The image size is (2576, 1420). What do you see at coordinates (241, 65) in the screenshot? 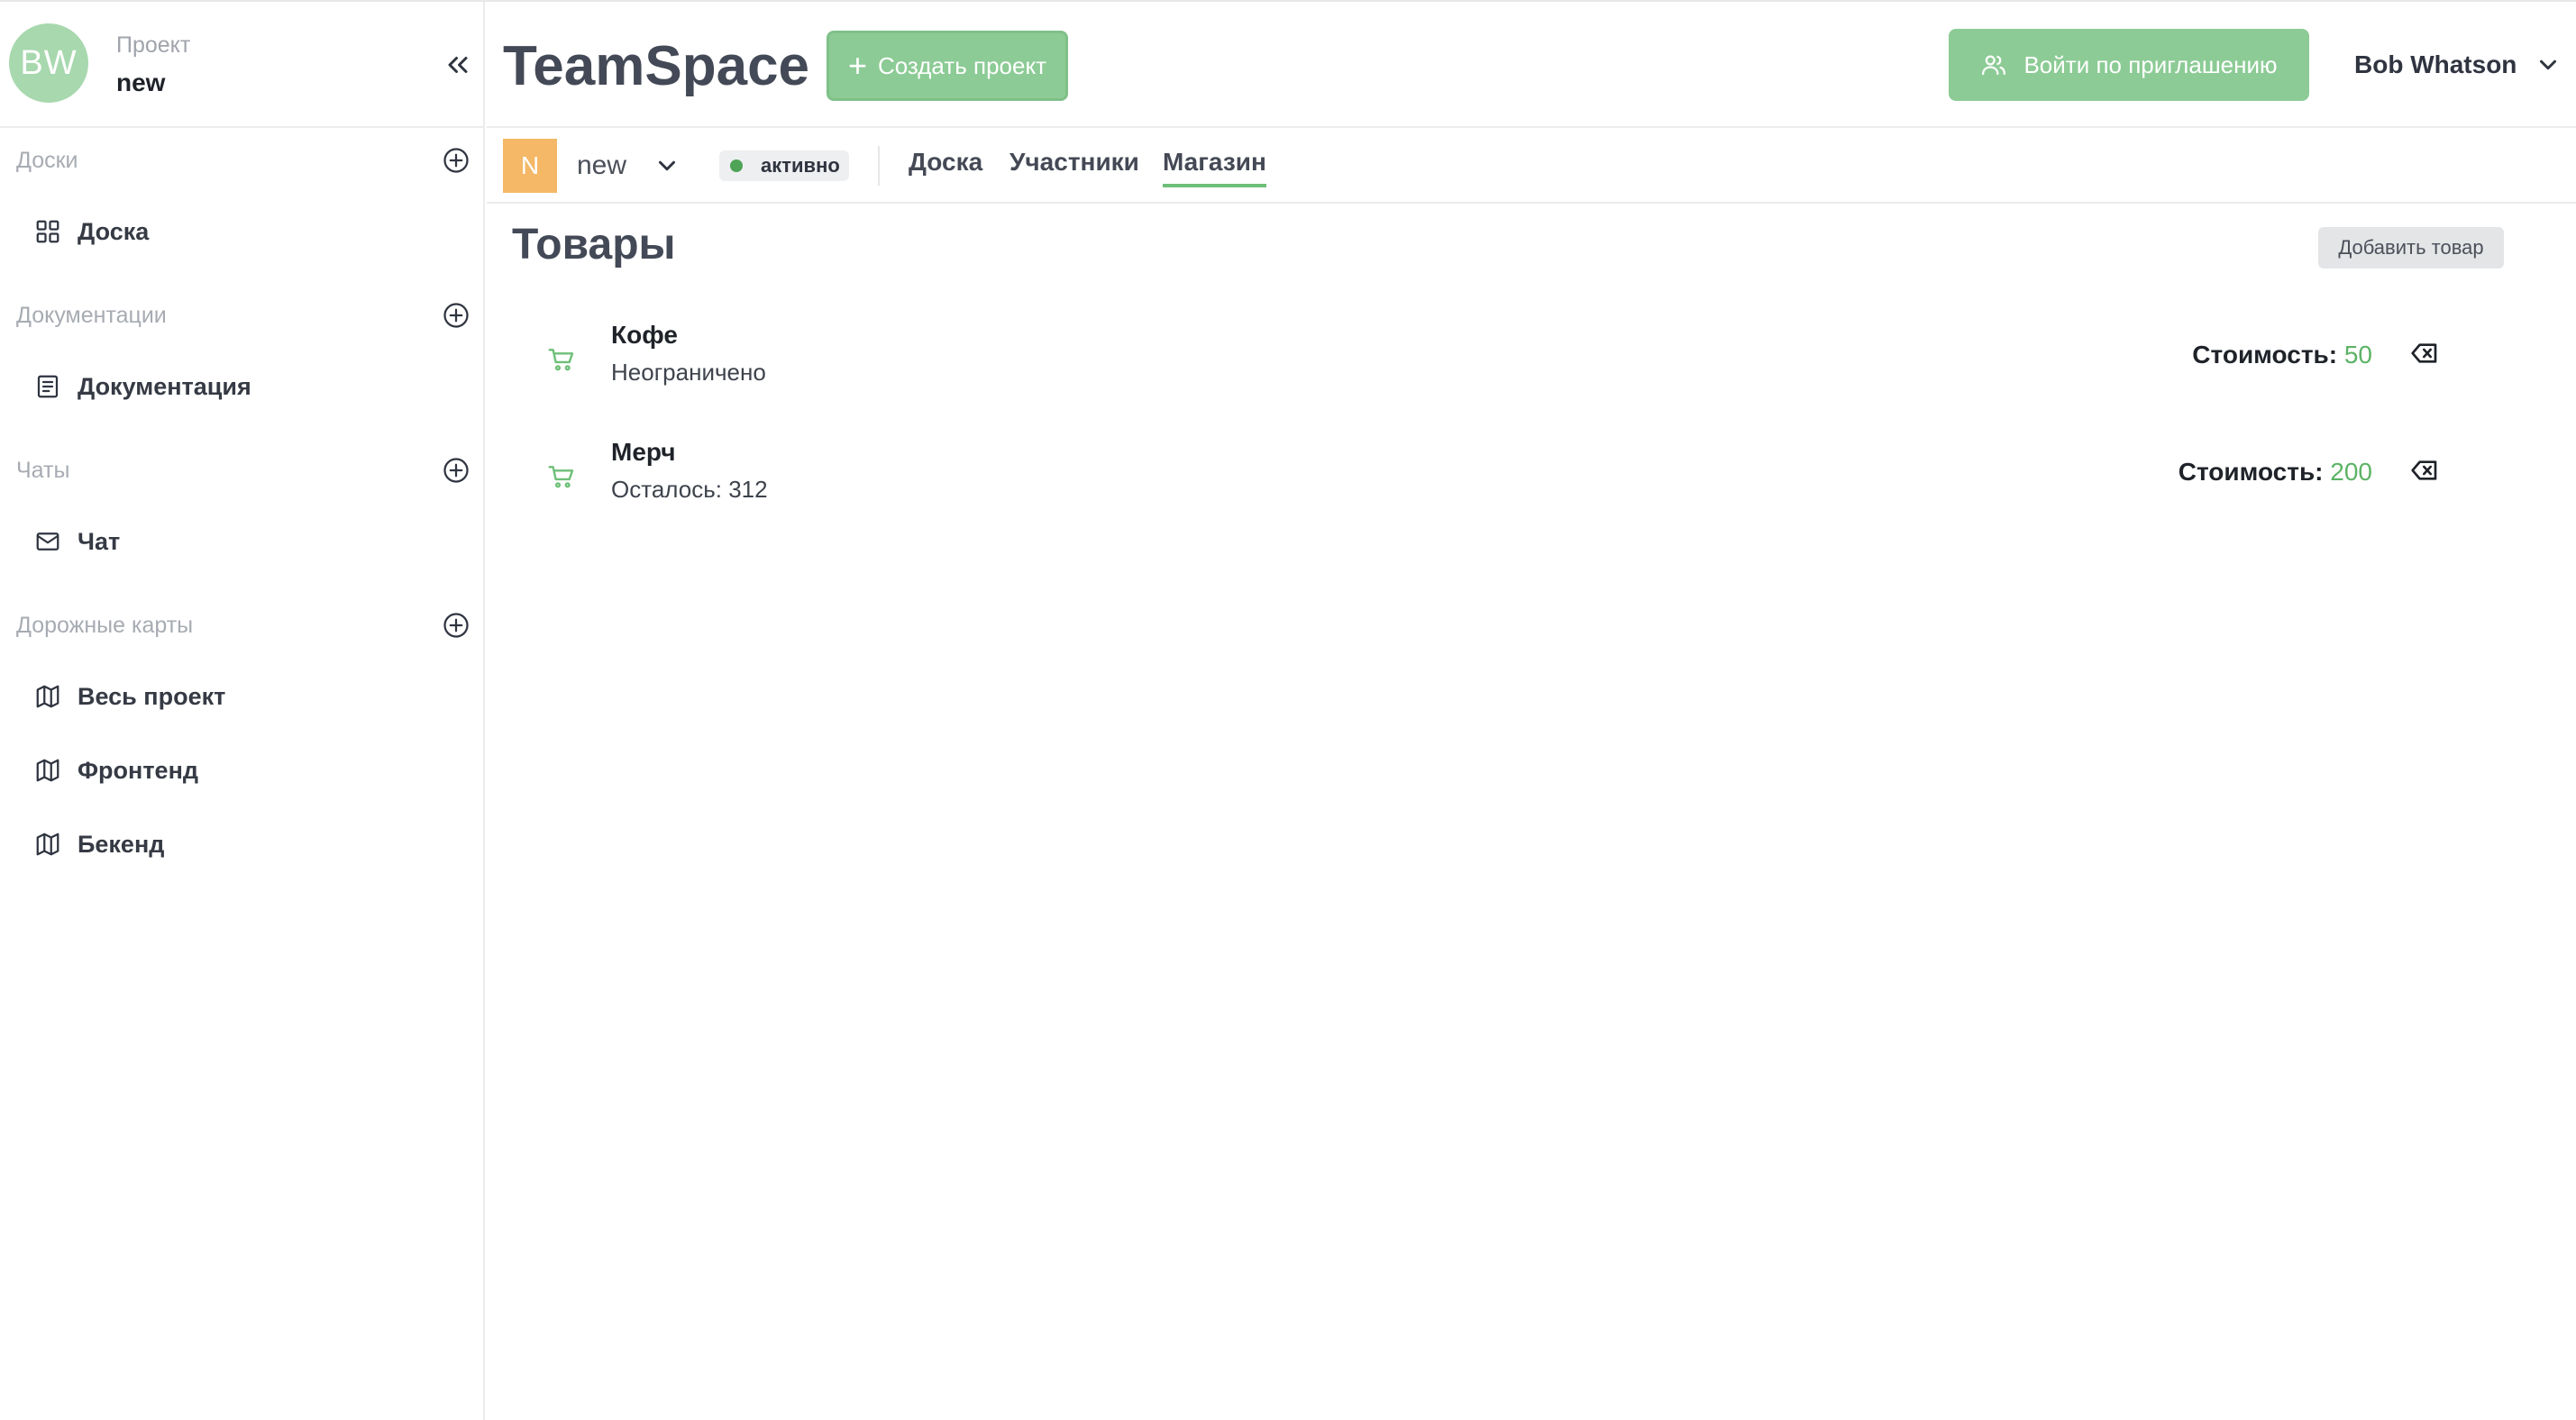
I see `sidebar-project-header: BW Проект new` at bounding box center [241, 65].